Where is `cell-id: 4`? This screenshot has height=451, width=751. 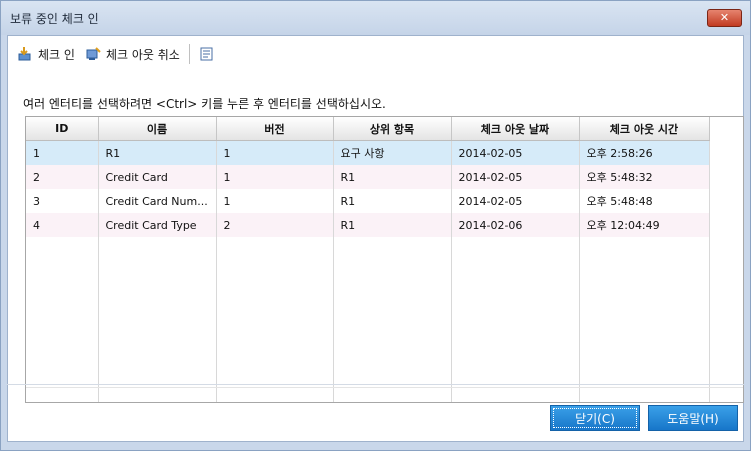 cell-id: 4 is located at coordinates (62, 225).